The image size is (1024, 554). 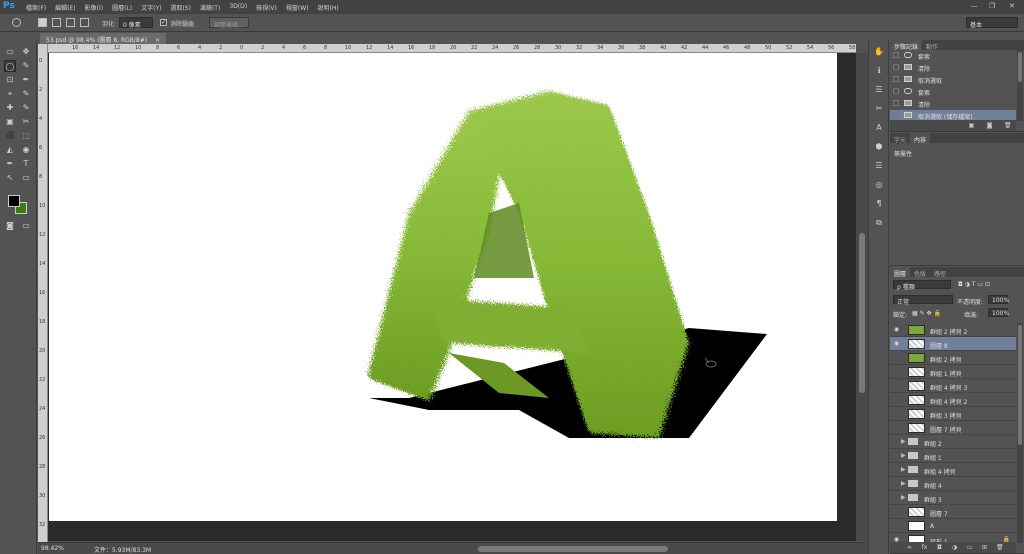 I want to click on zoom-tool-icon: ▭, so click(x=26, y=178).